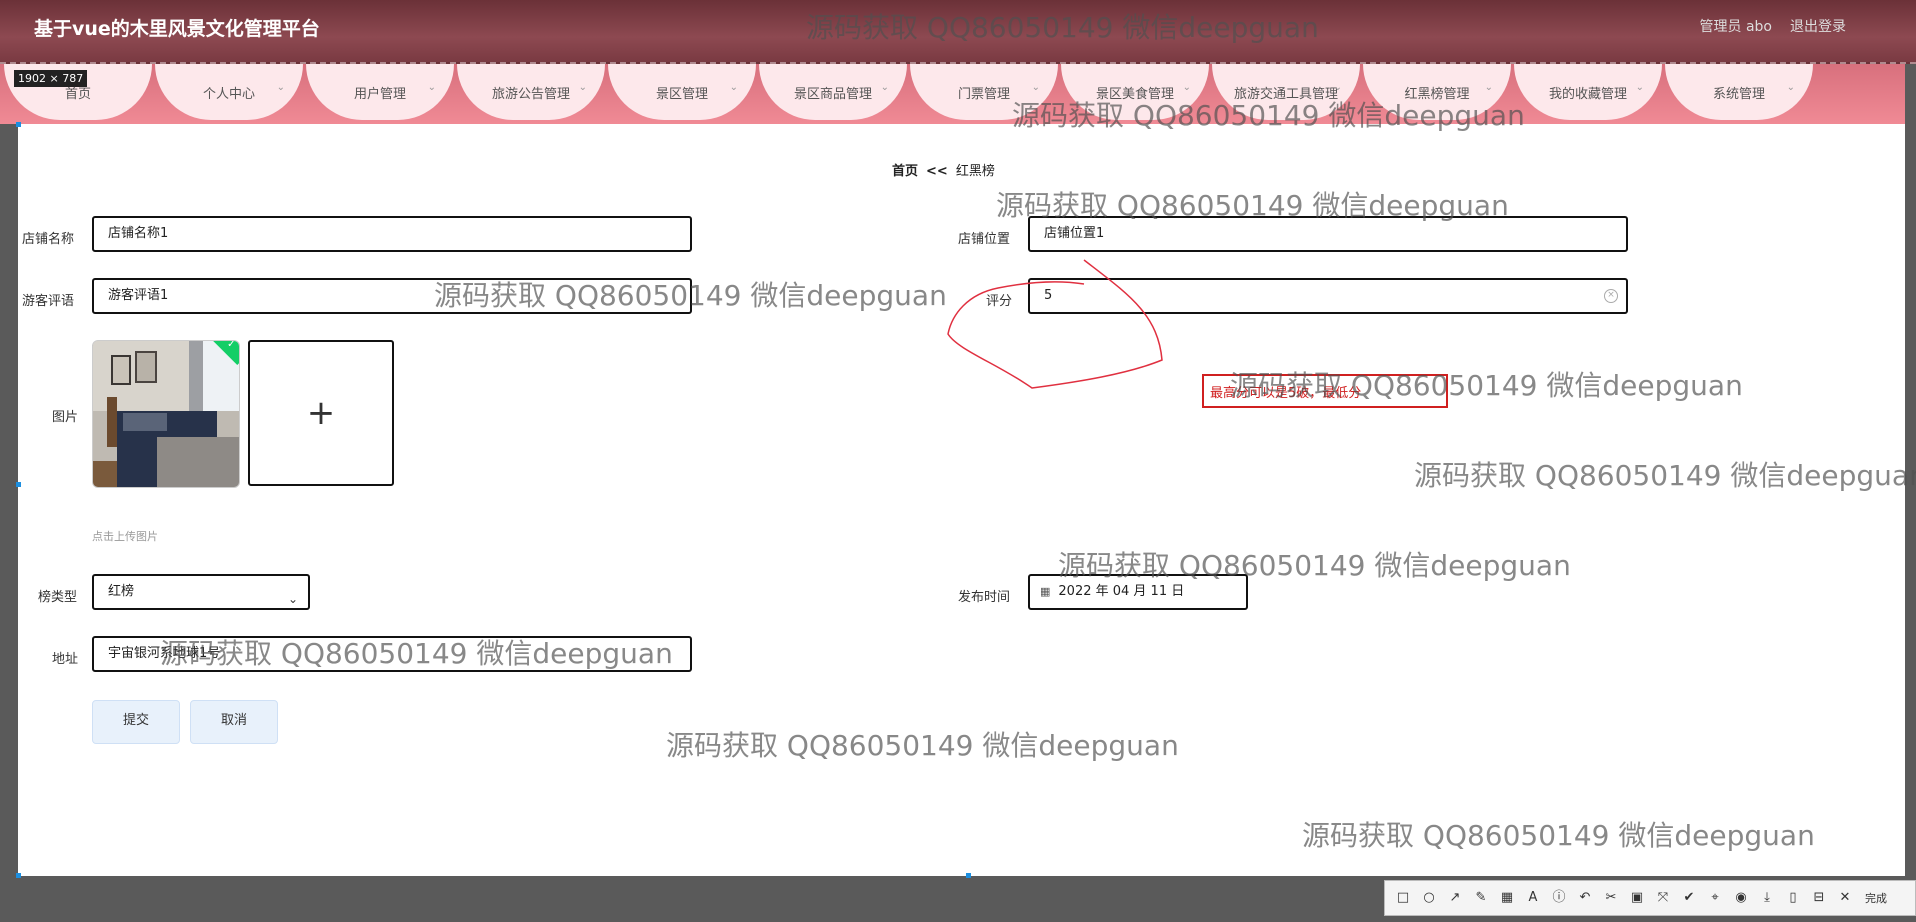 This screenshot has width=1916, height=922. I want to click on current-user: 管理员 abo, so click(1735, 27).